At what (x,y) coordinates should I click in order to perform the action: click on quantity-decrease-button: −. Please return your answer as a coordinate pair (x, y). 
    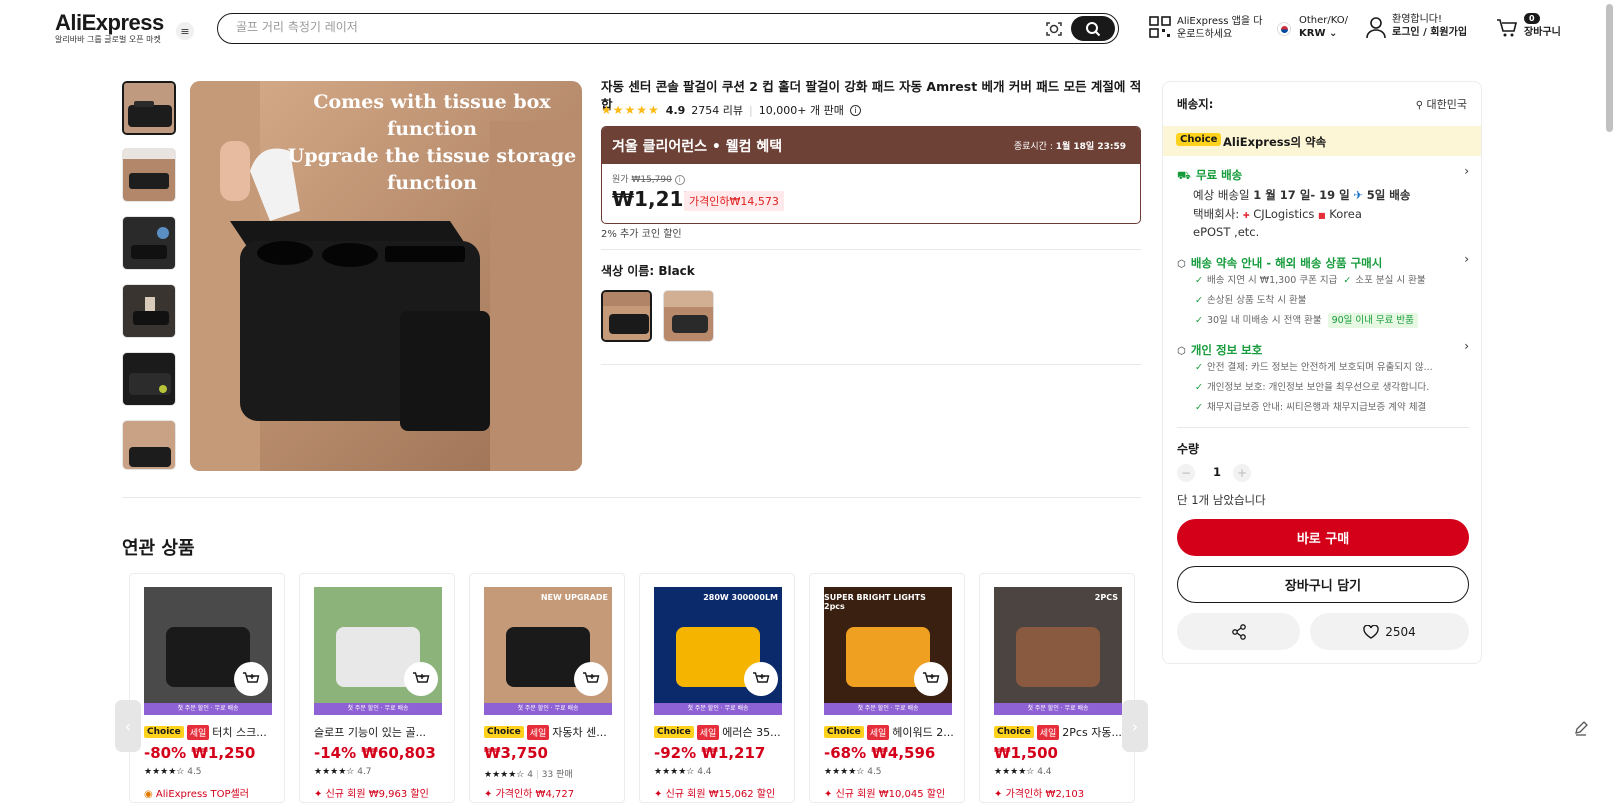
    Looking at the image, I should click on (1186, 473).